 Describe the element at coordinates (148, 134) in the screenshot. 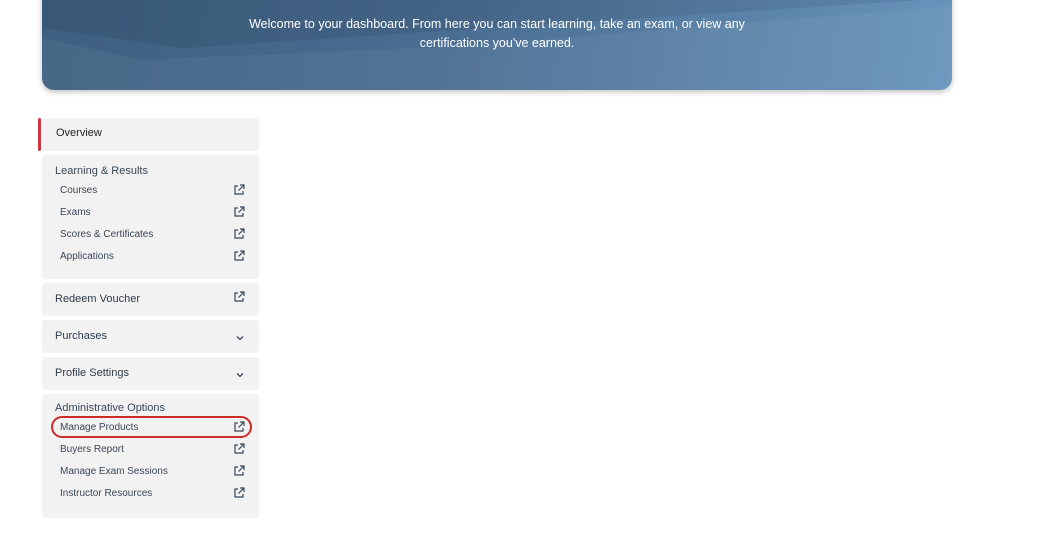

I see `sidebar-item-overview: Overview` at that location.